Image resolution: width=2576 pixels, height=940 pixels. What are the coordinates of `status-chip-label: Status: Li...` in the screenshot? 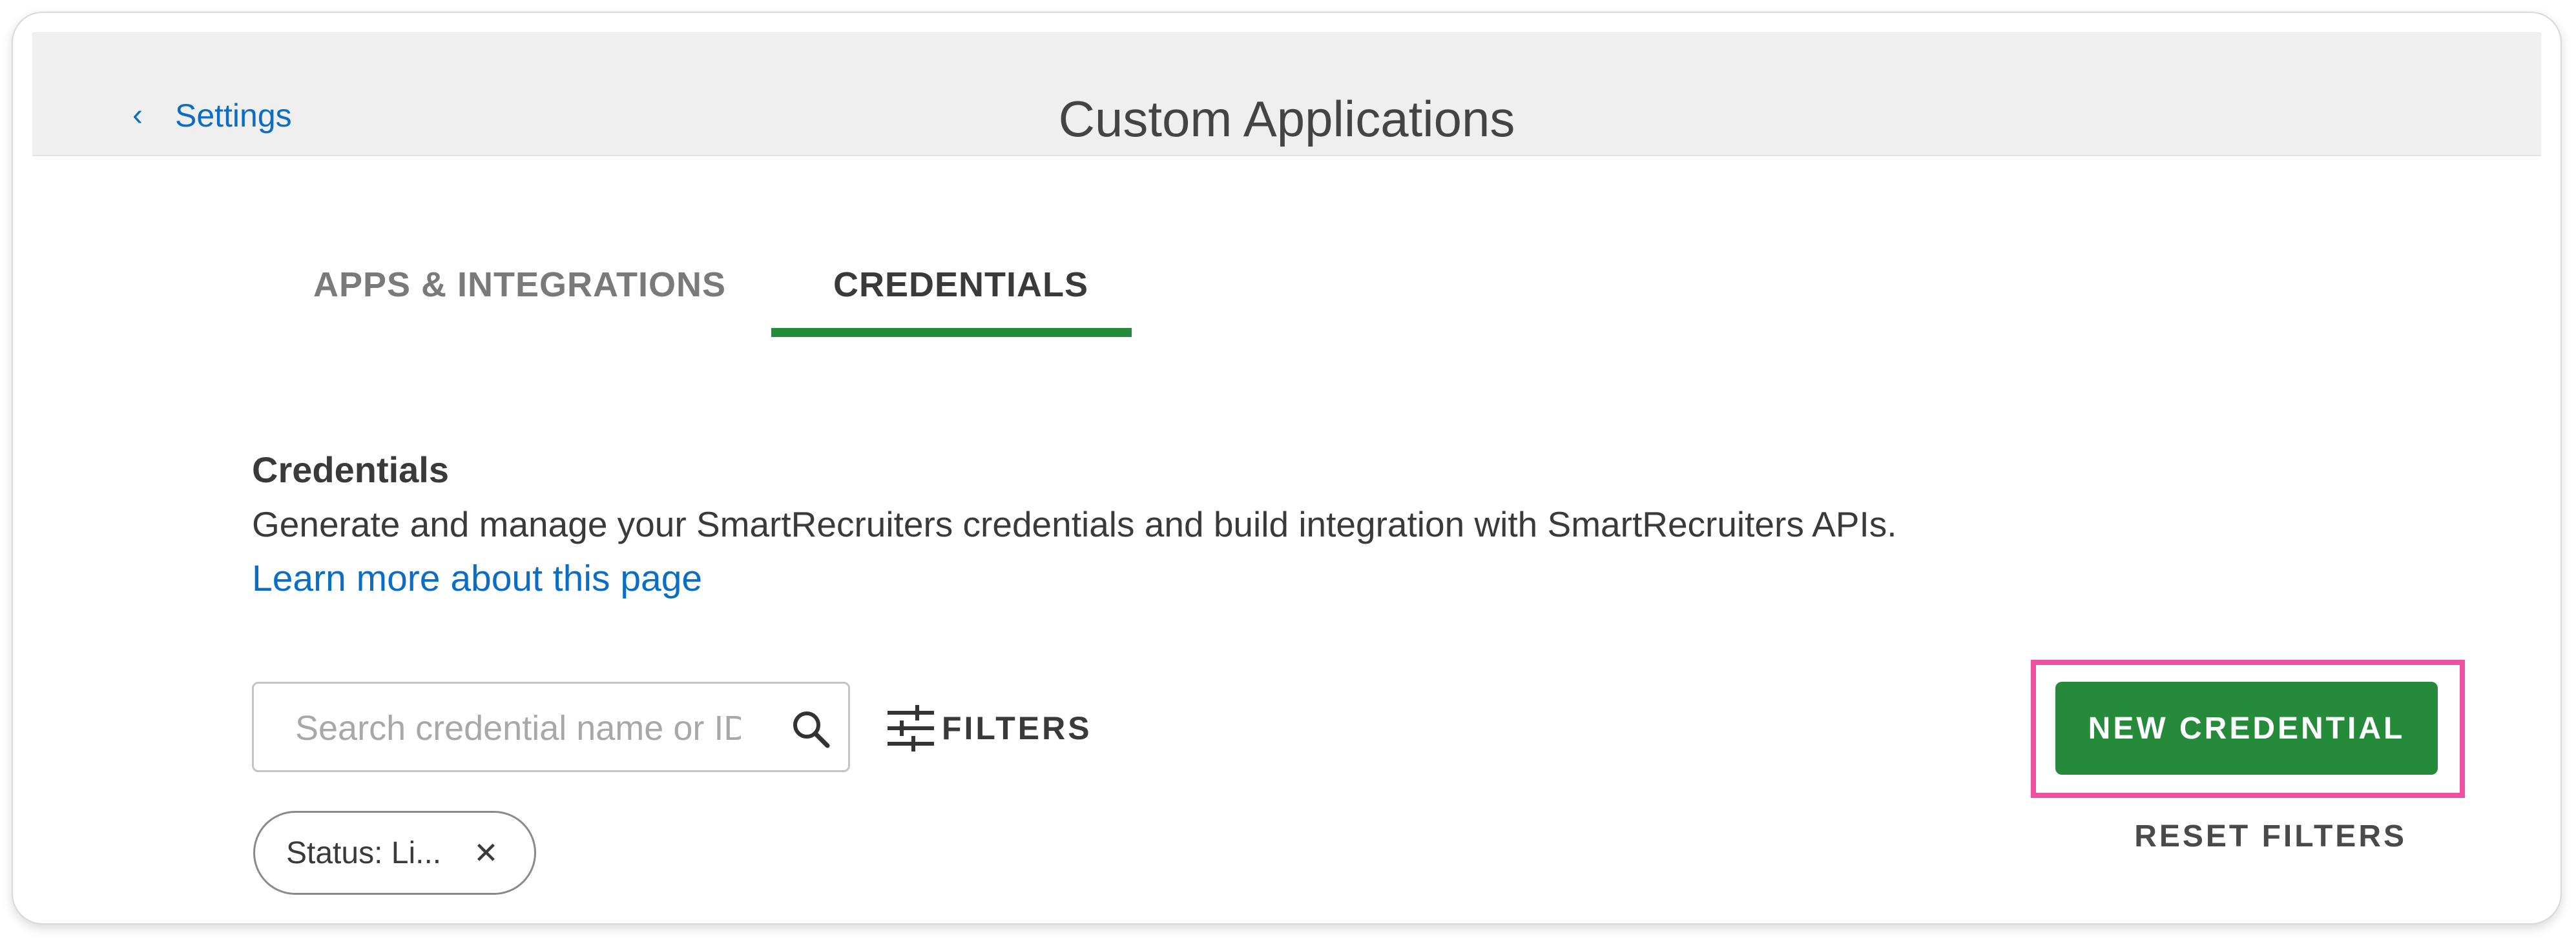 It's located at (364, 852).